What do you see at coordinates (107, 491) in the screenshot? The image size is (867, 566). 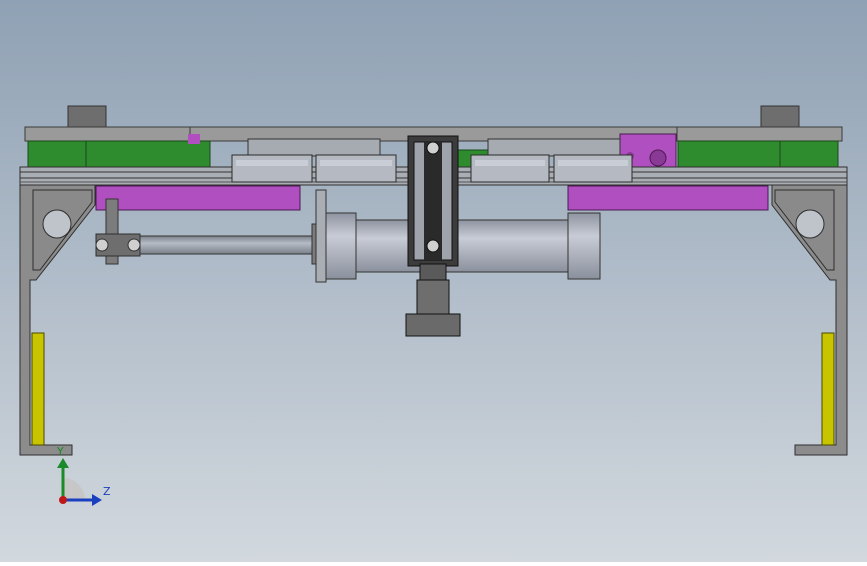 I see `triad-z-label: Z` at bounding box center [107, 491].